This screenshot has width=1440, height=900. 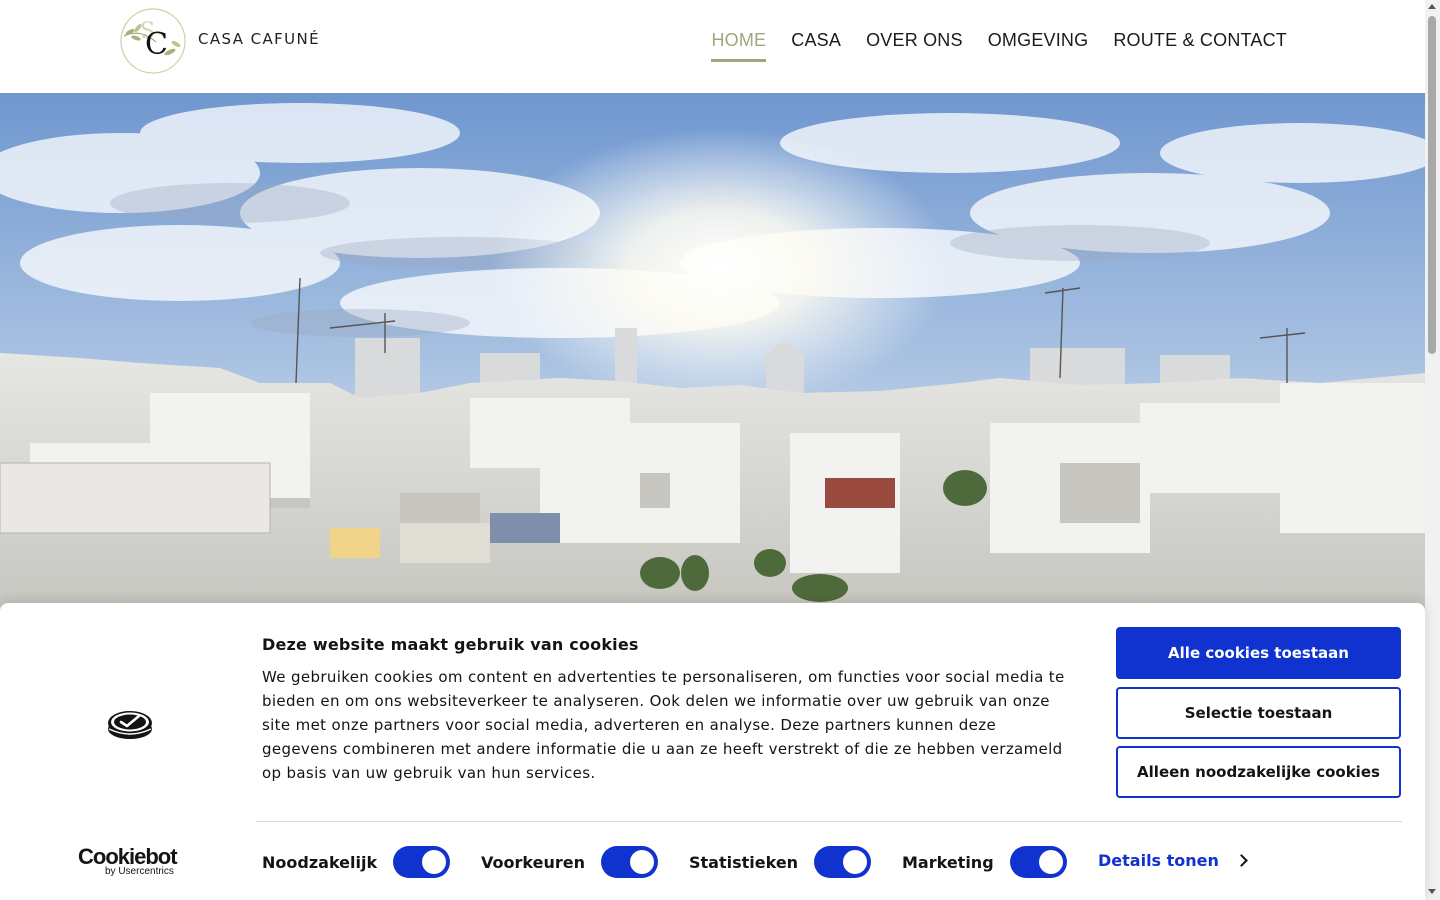 I want to click on marketing-toggle, so click(x=1038, y=862).